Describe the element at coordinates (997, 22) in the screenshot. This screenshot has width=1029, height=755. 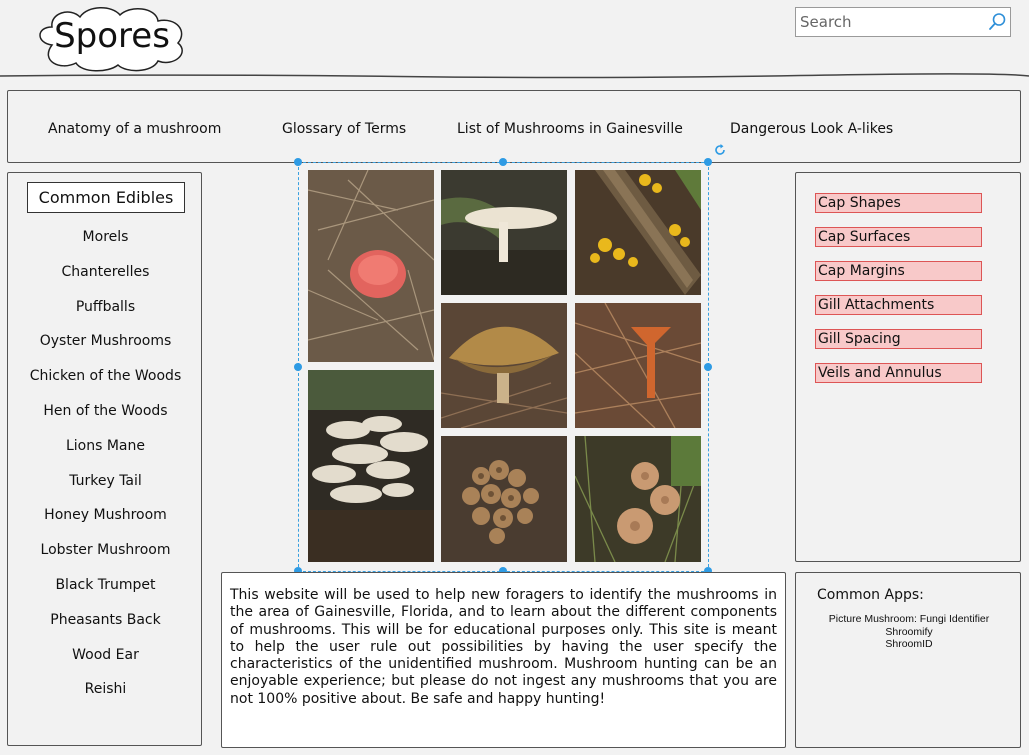
I see `search-icon` at that location.